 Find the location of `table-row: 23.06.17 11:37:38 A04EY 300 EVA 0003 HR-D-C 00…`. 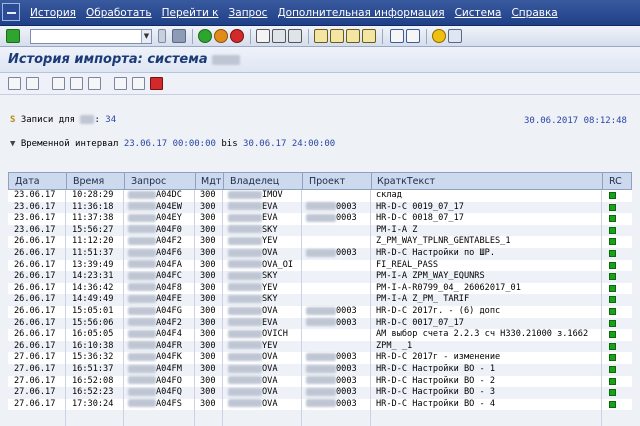

table-row: 23.06.17 11:37:38 A04EY 300 EVA 0003 HR-D-C 00… is located at coordinates (320, 219).